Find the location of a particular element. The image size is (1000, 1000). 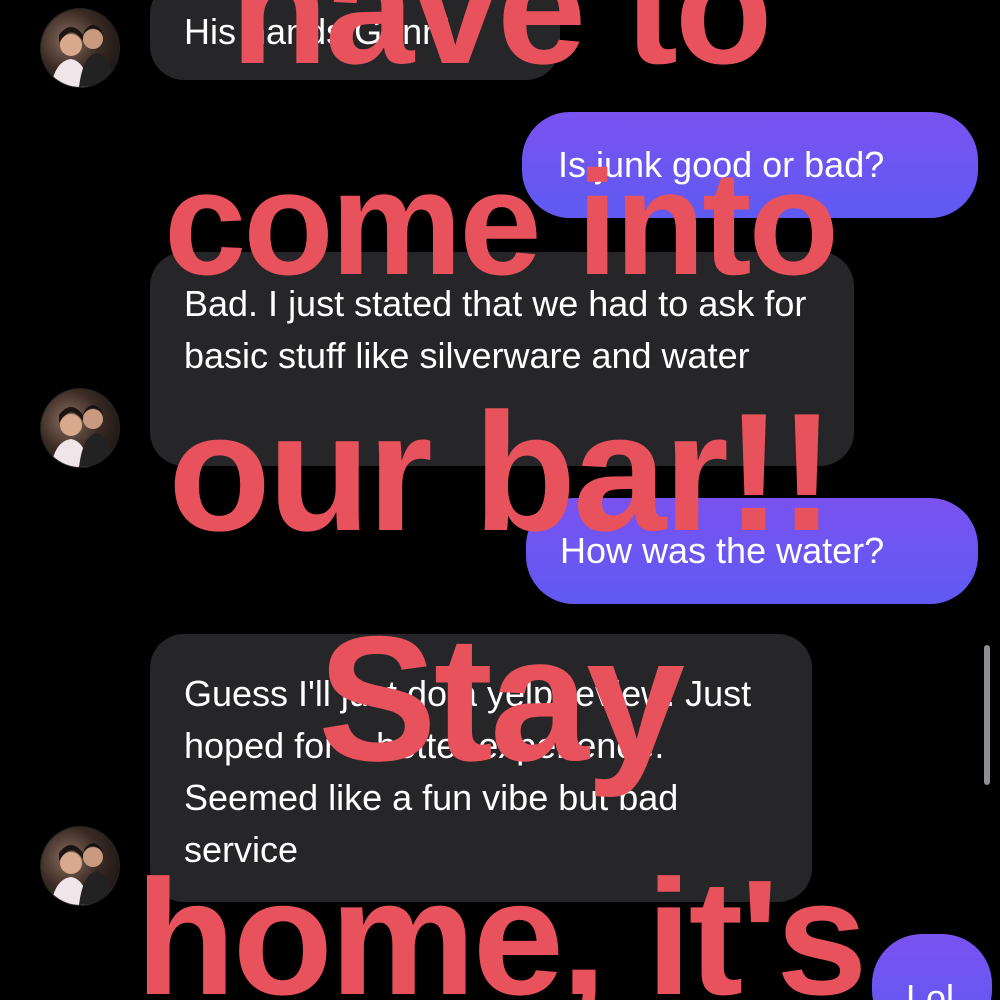

incoming-message: His hands.Genni is located at coordinates (355, 40).